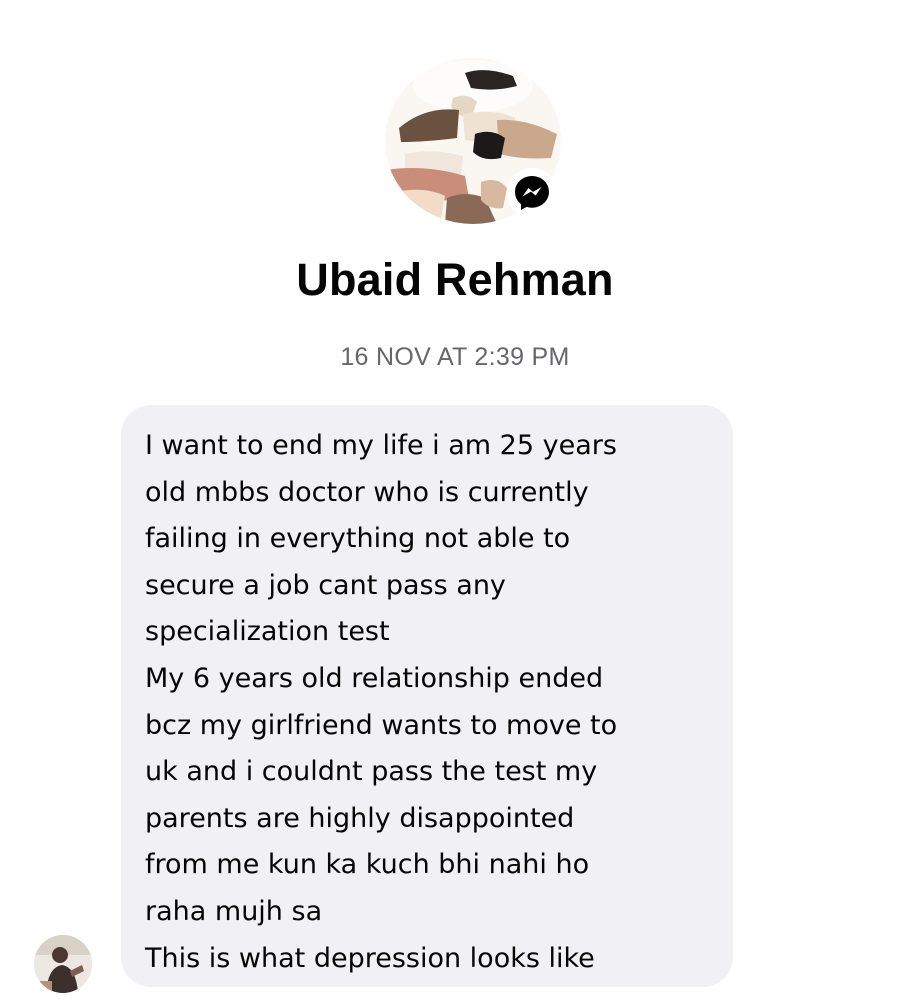  Describe the element at coordinates (455, 357) in the screenshot. I see `message-timestamp: 16 NOV AT 2:39 PM` at that location.